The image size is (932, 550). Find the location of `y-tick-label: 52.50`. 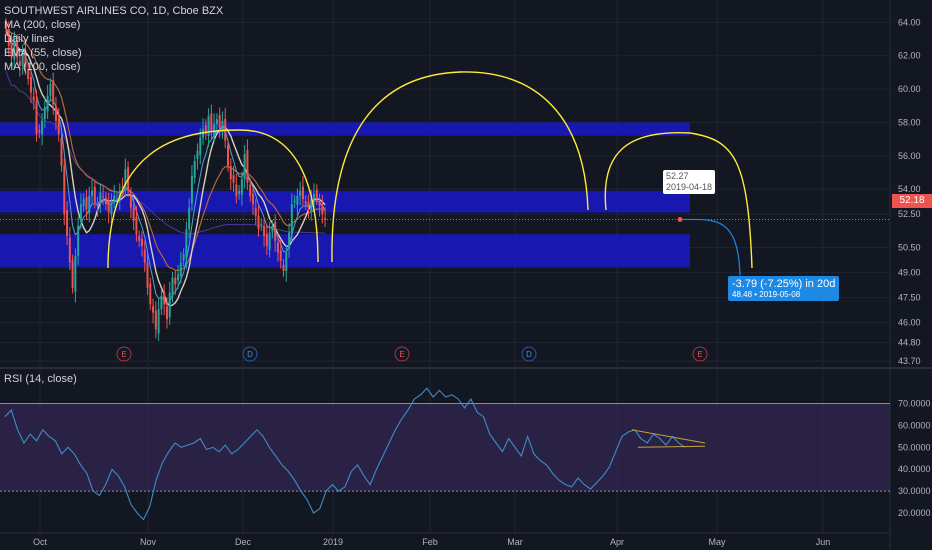

y-tick-label: 52.50 is located at coordinates (909, 214).